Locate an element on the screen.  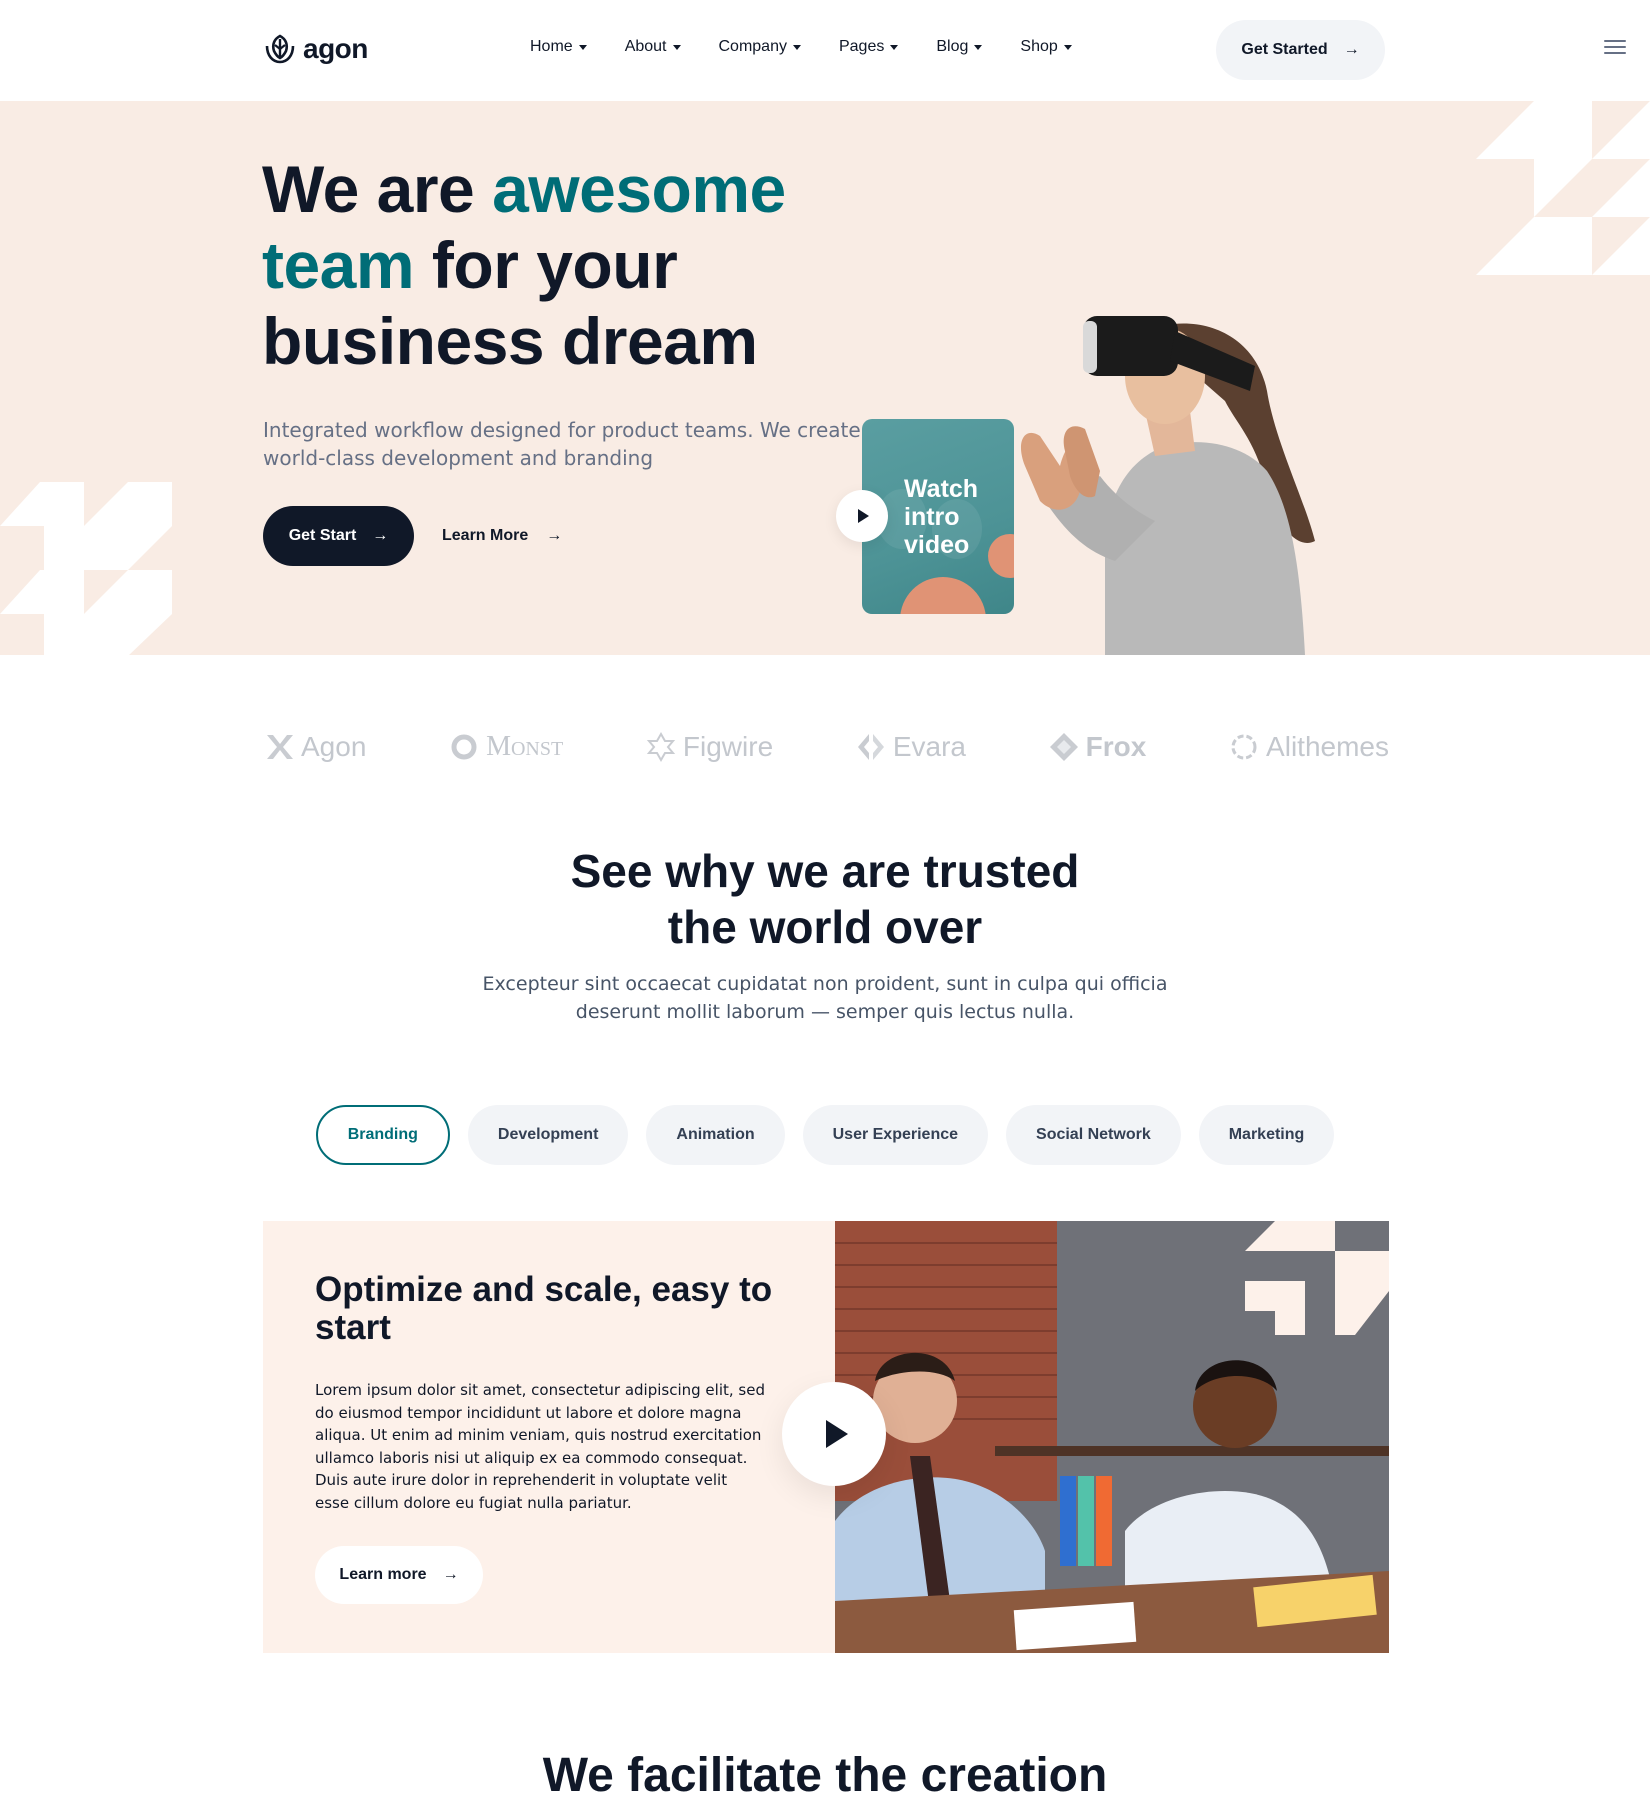
coral-circle-decoration is located at coordinates (943, 595).